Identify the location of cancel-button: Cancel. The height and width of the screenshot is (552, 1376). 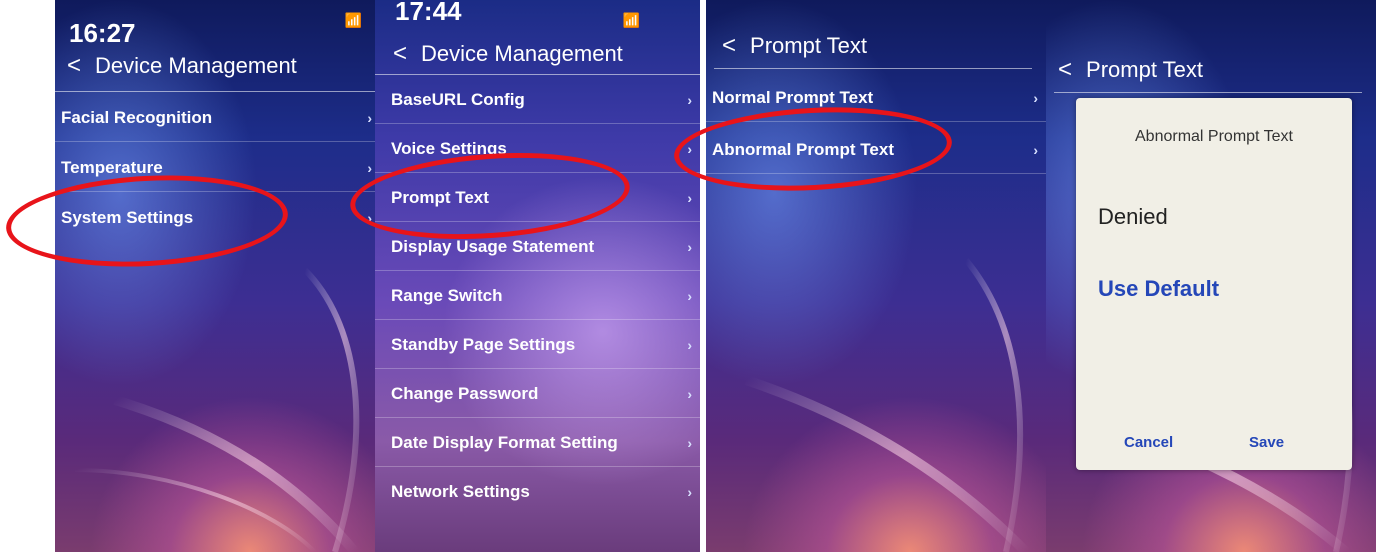
(1148, 442).